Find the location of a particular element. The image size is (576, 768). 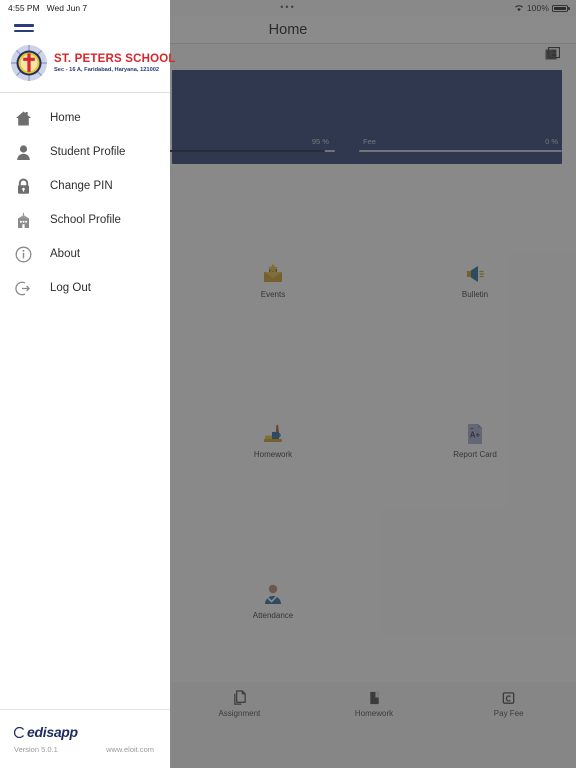

sidebar-item-school-profile: School Profile is located at coordinates (85, 220).